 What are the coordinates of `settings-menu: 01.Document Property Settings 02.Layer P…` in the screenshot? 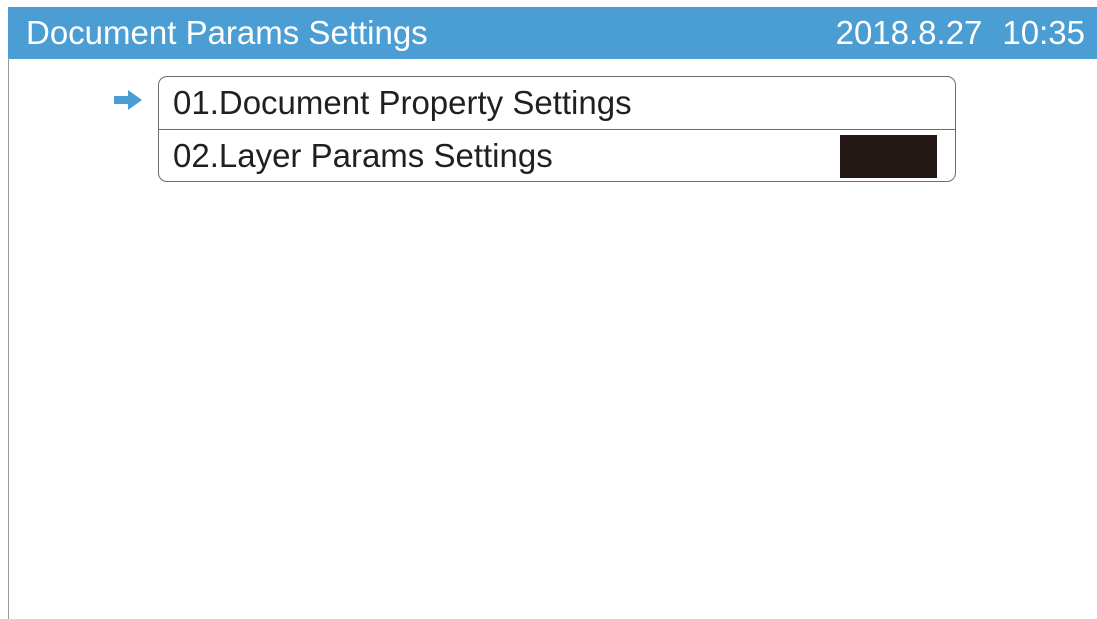 It's located at (557, 129).